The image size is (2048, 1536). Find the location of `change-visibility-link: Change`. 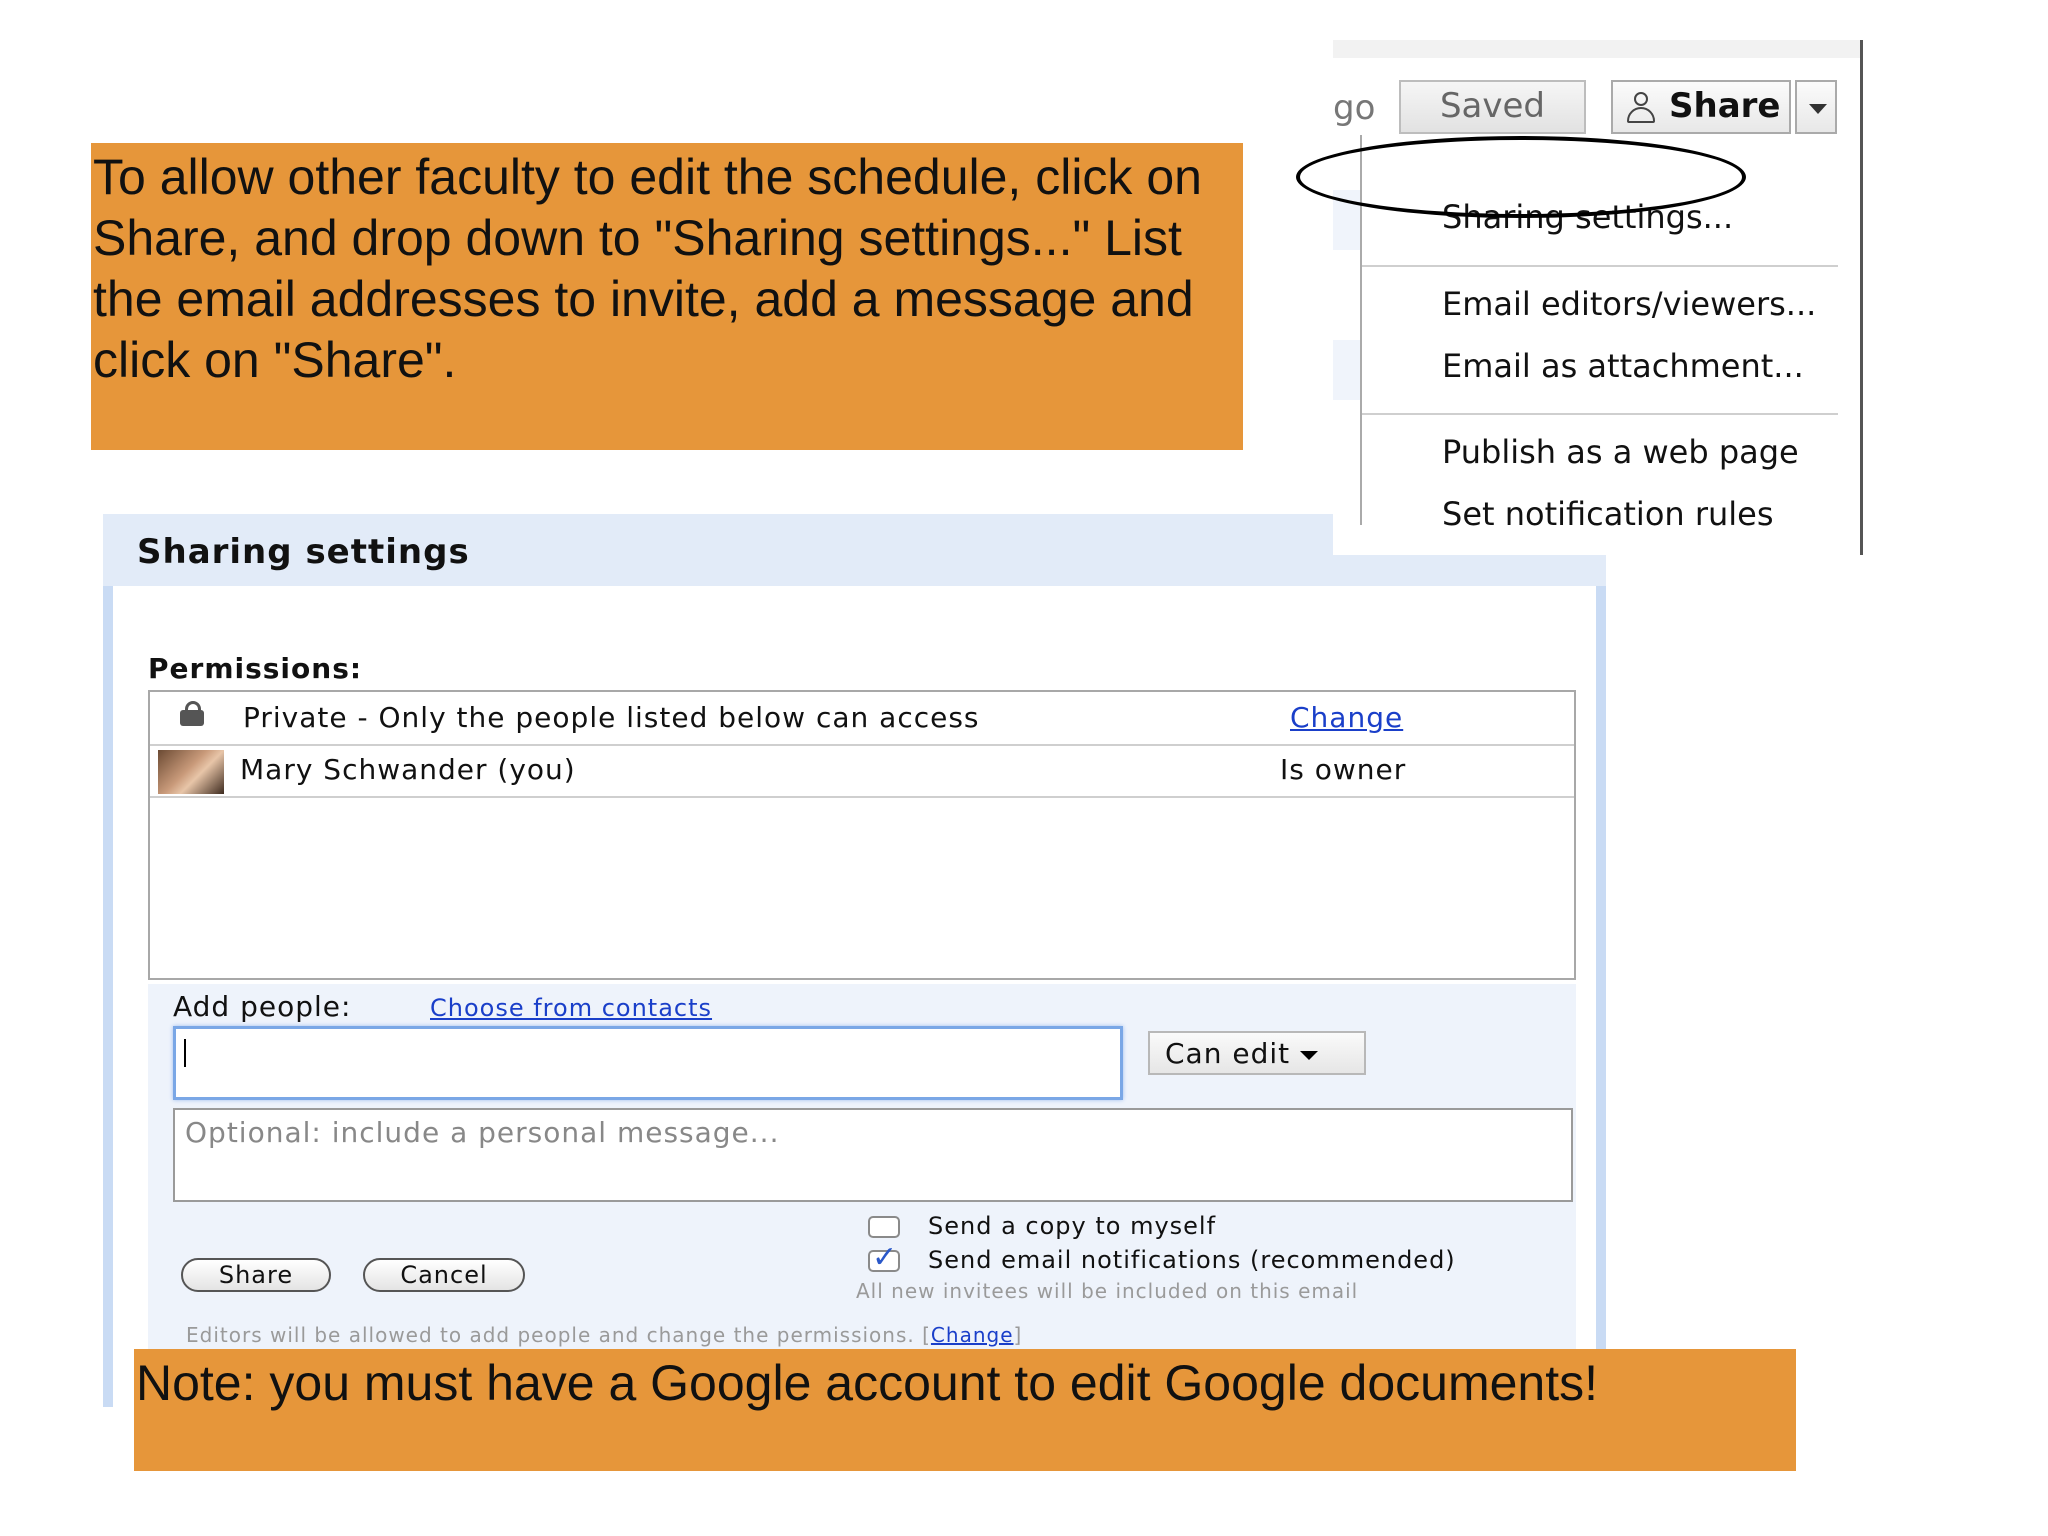

change-visibility-link: Change is located at coordinates (1346, 717).